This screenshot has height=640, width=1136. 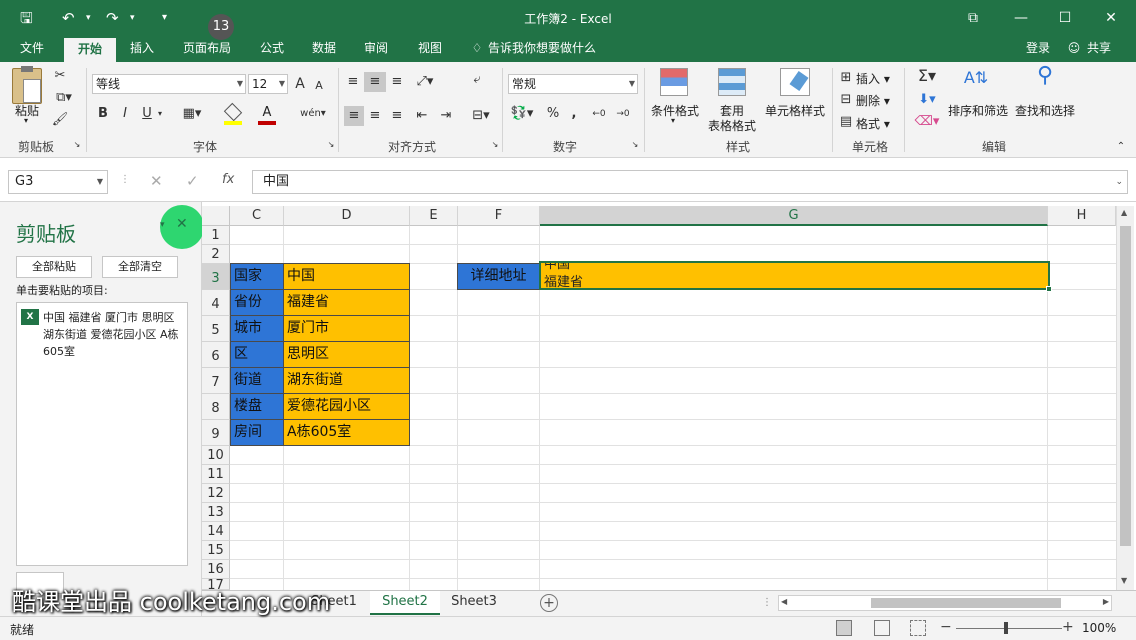 I want to click on tab-insert: 插入, so click(x=142, y=49).